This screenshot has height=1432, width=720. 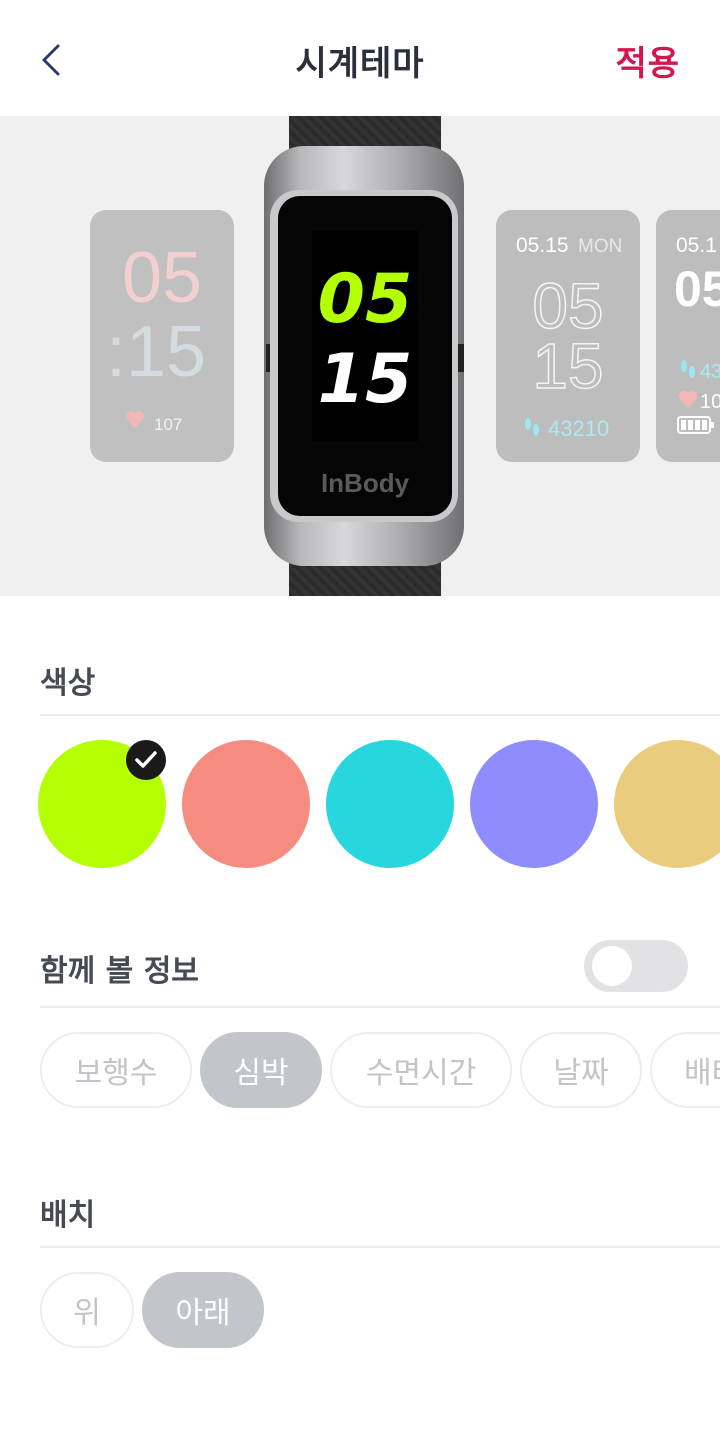 I want to click on app-header: 시계테마 적용, so click(x=360, y=58).